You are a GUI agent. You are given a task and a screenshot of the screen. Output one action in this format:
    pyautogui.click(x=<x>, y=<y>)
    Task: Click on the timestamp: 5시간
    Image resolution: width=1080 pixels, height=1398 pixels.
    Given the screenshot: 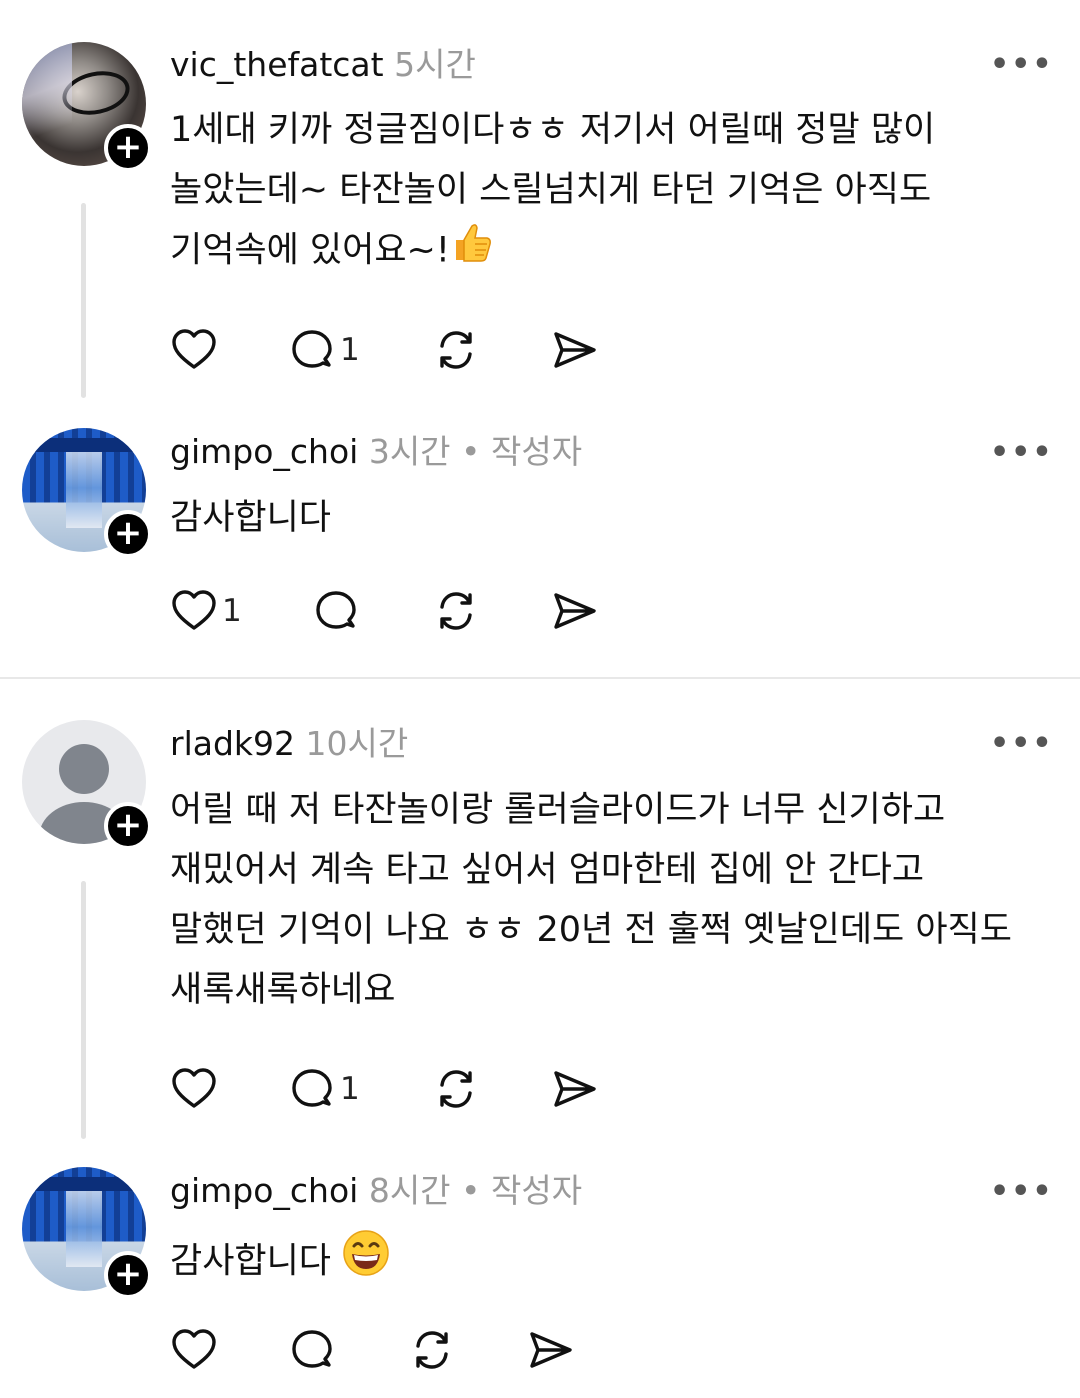 What is the action you would take?
    pyautogui.click(x=435, y=64)
    